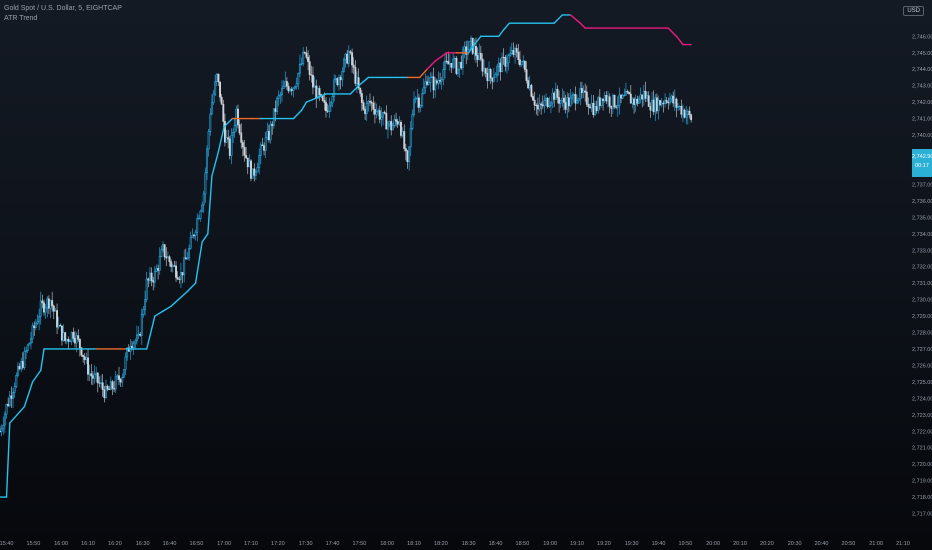  What do you see at coordinates (922, 103) in the screenshot?
I see `y-tick-label: 2,742.00` at bounding box center [922, 103].